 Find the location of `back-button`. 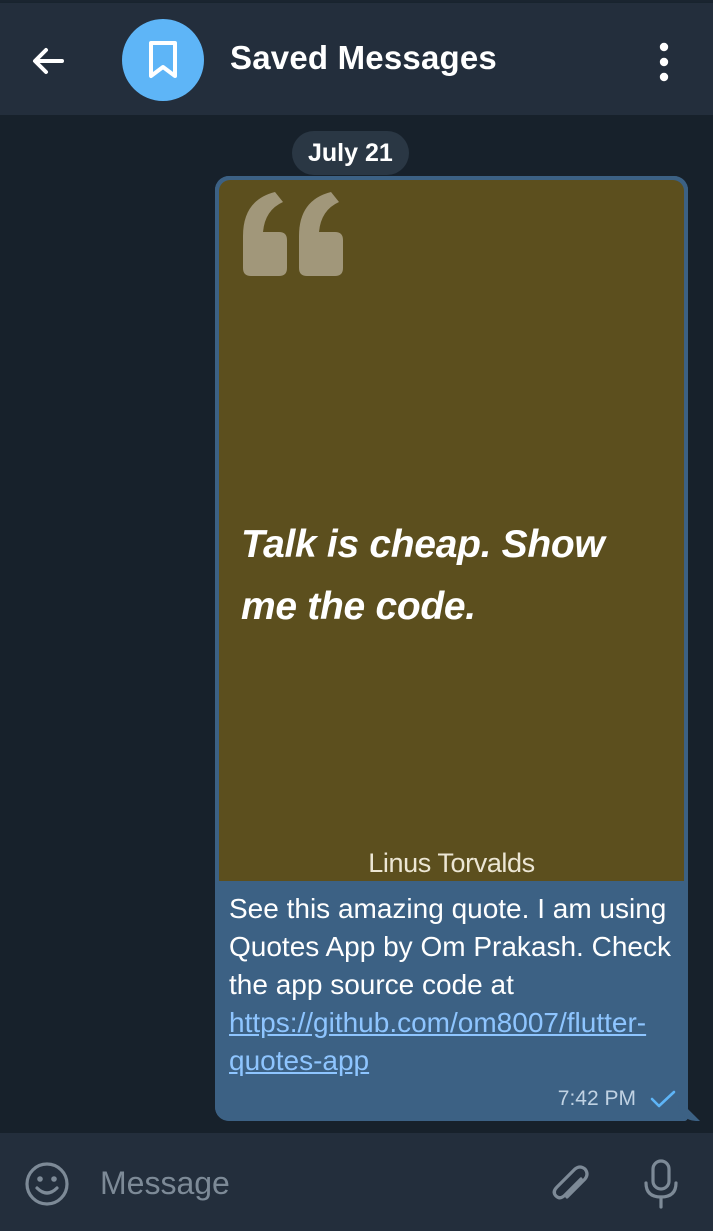

back-button is located at coordinates (48, 61).